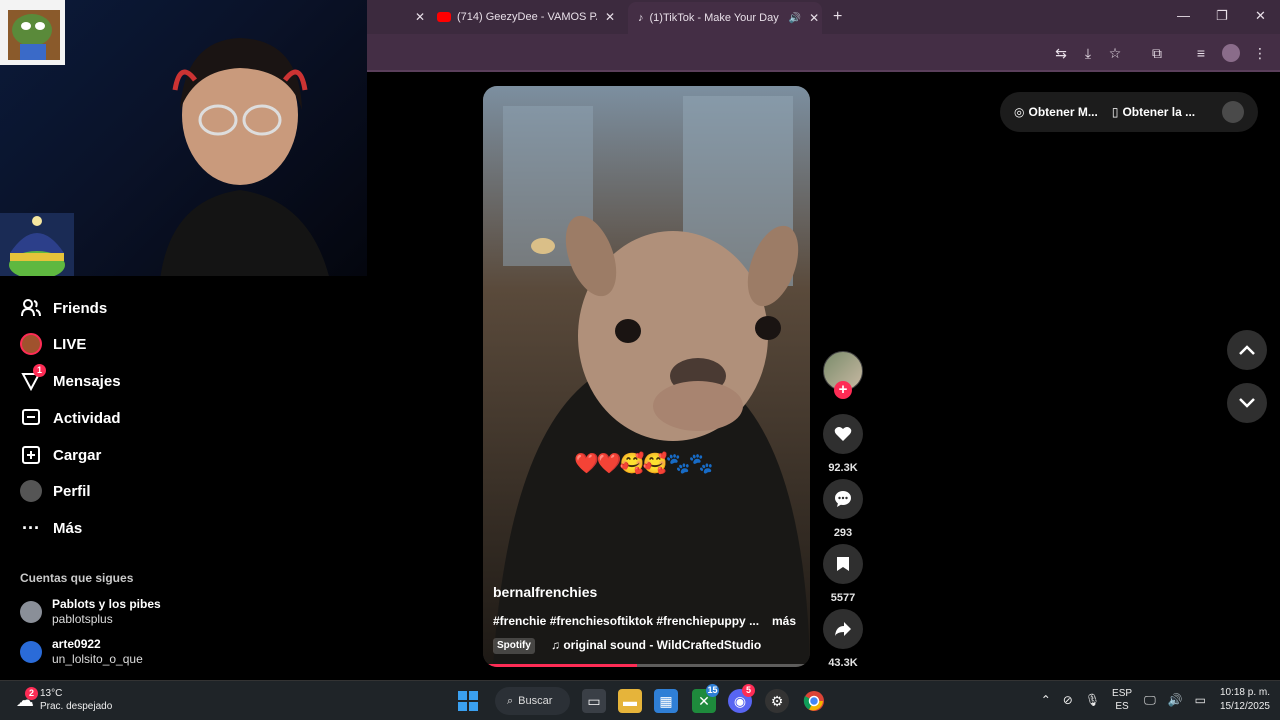  Describe the element at coordinates (1201, 53) in the screenshot. I see `media-control-icon: ≡` at that location.